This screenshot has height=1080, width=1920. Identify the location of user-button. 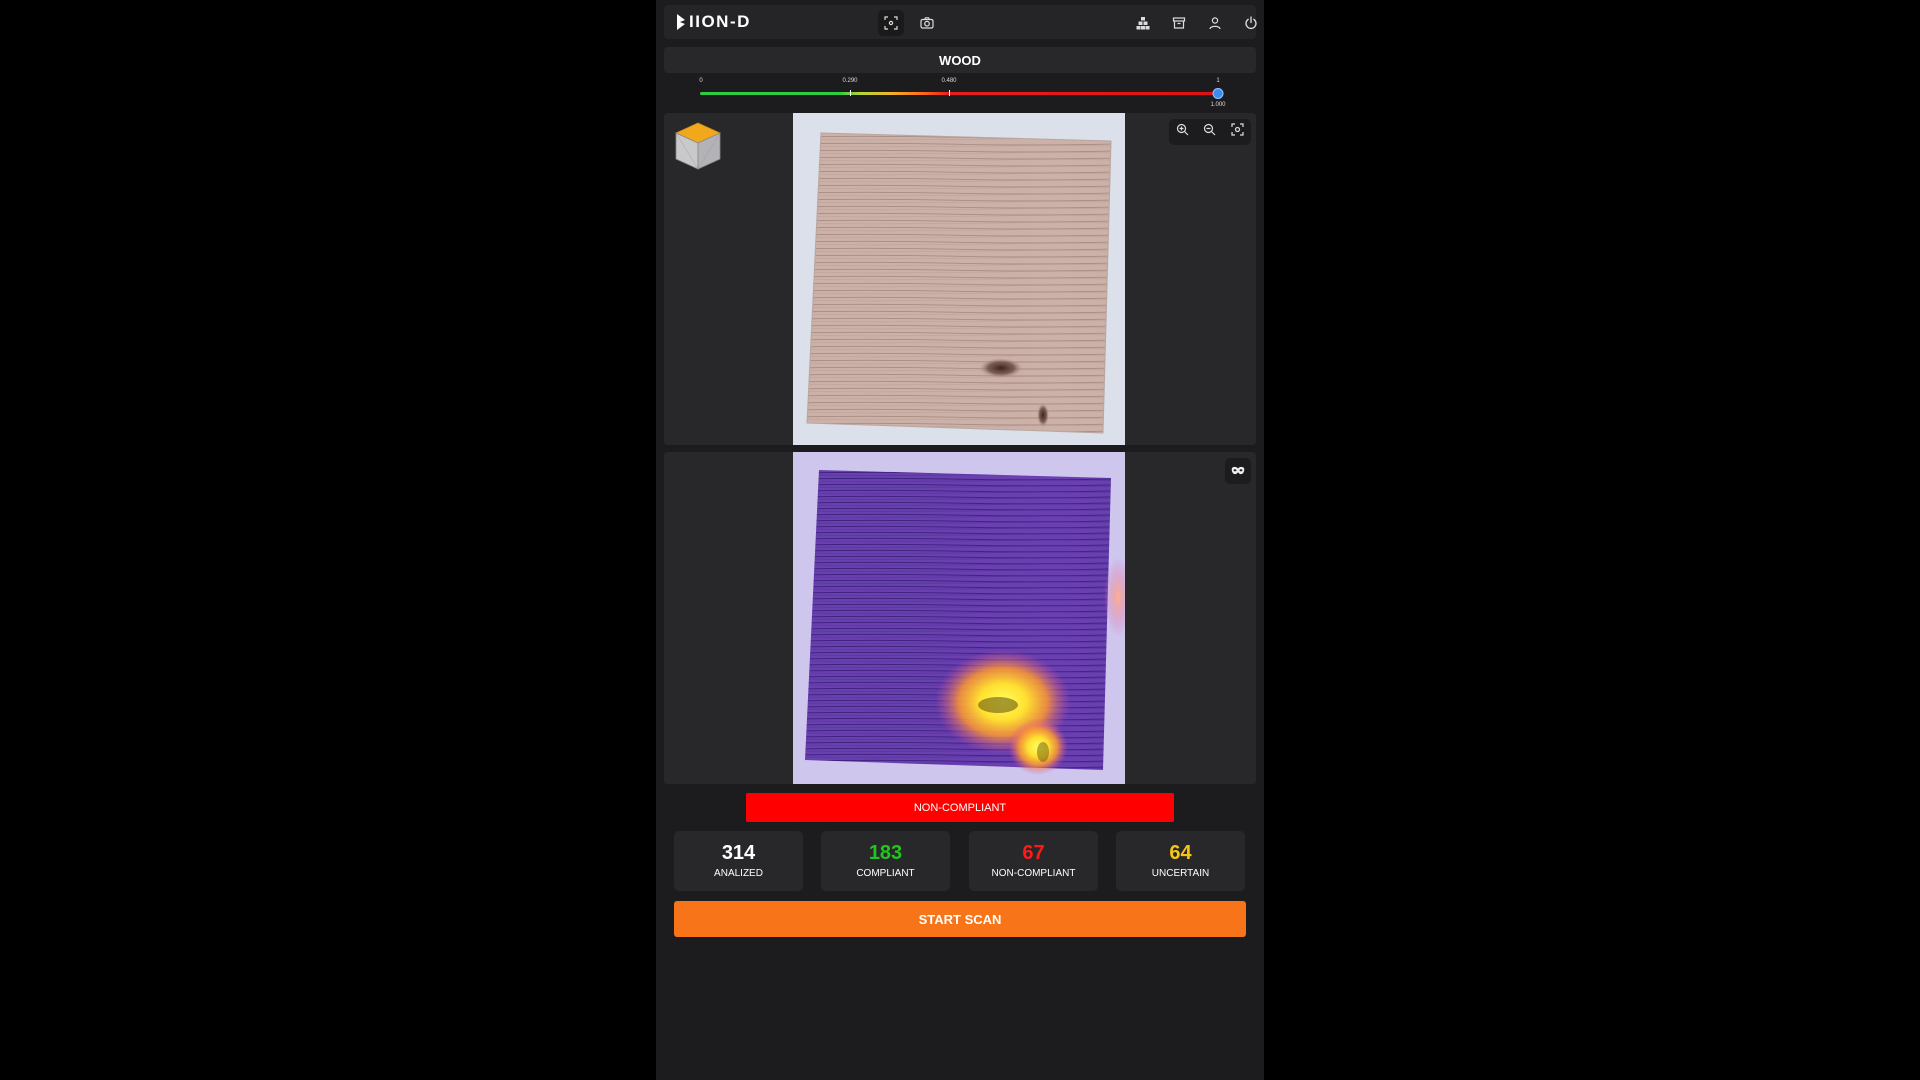
(1215, 23).